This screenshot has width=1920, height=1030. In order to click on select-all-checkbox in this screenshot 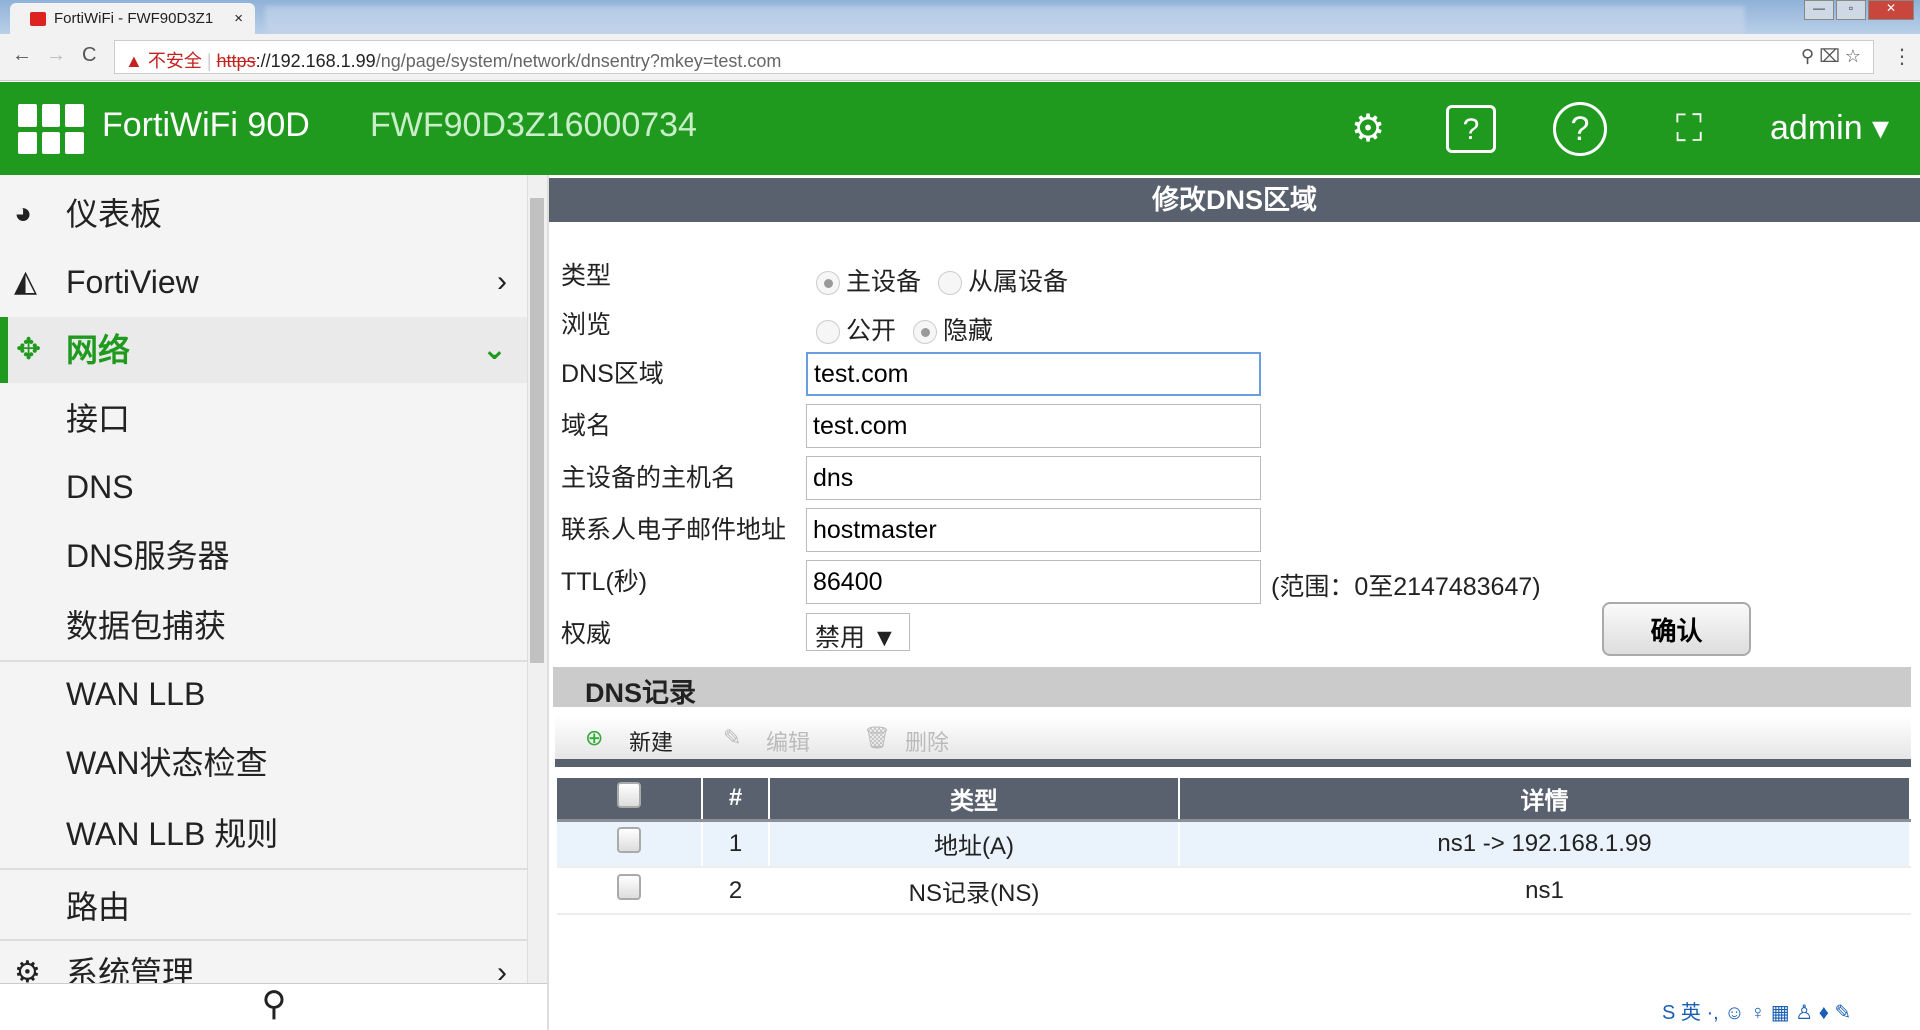, I will do `click(629, 794)`.